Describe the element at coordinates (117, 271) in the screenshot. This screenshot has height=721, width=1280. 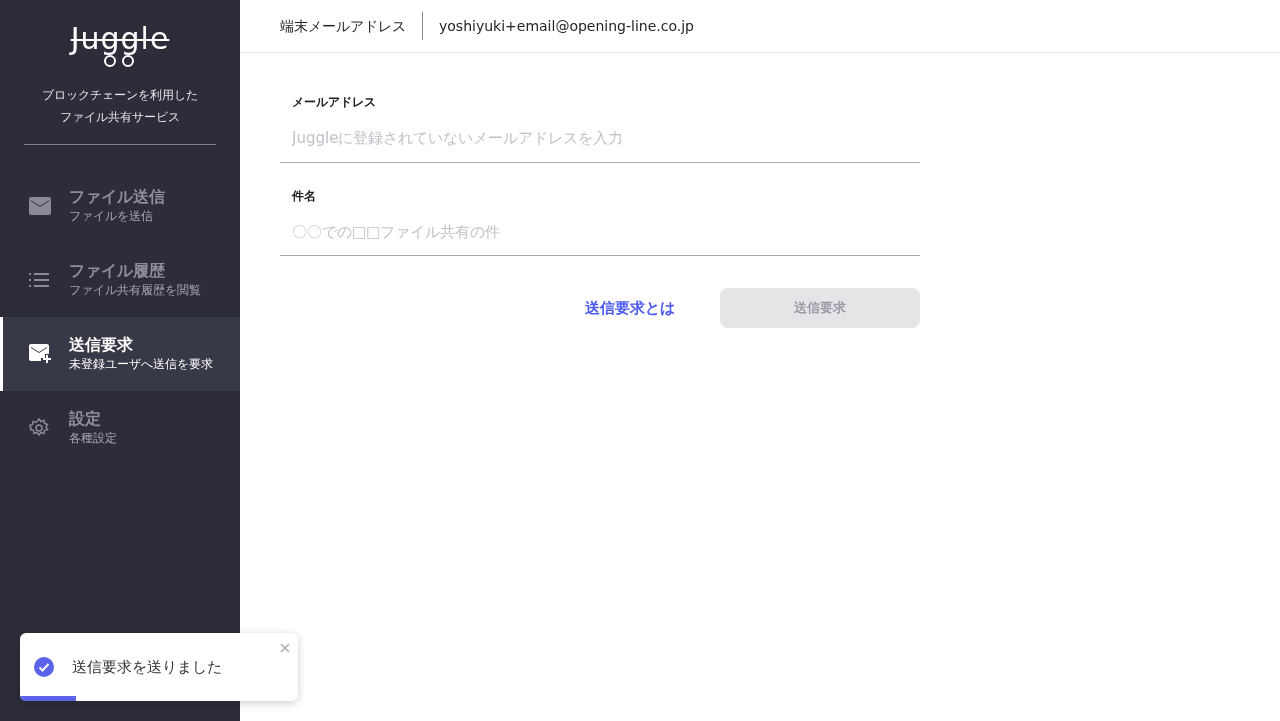
I see `item-title: ファイル履歴` at that location.